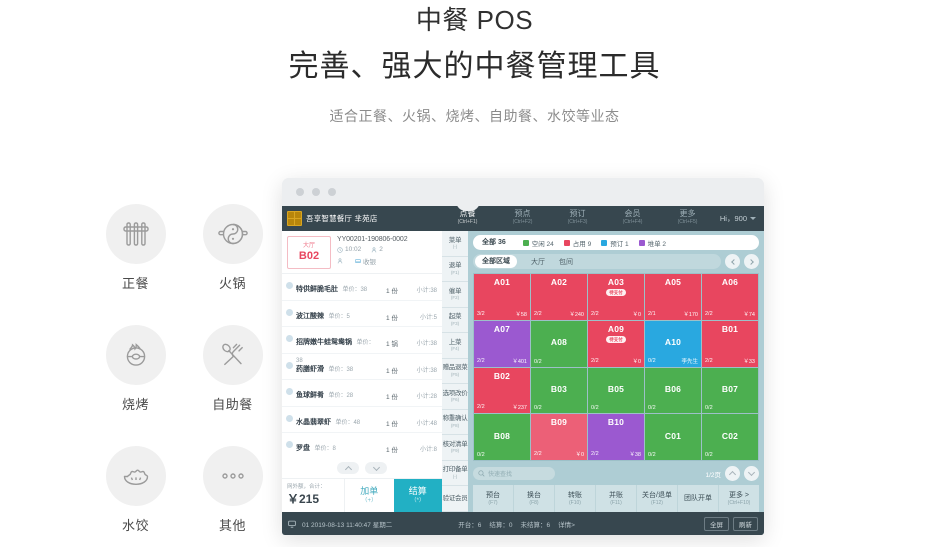 This screenshot has height=547, width=949. I want to click on order-scroll-down-button, so click(376, 468).